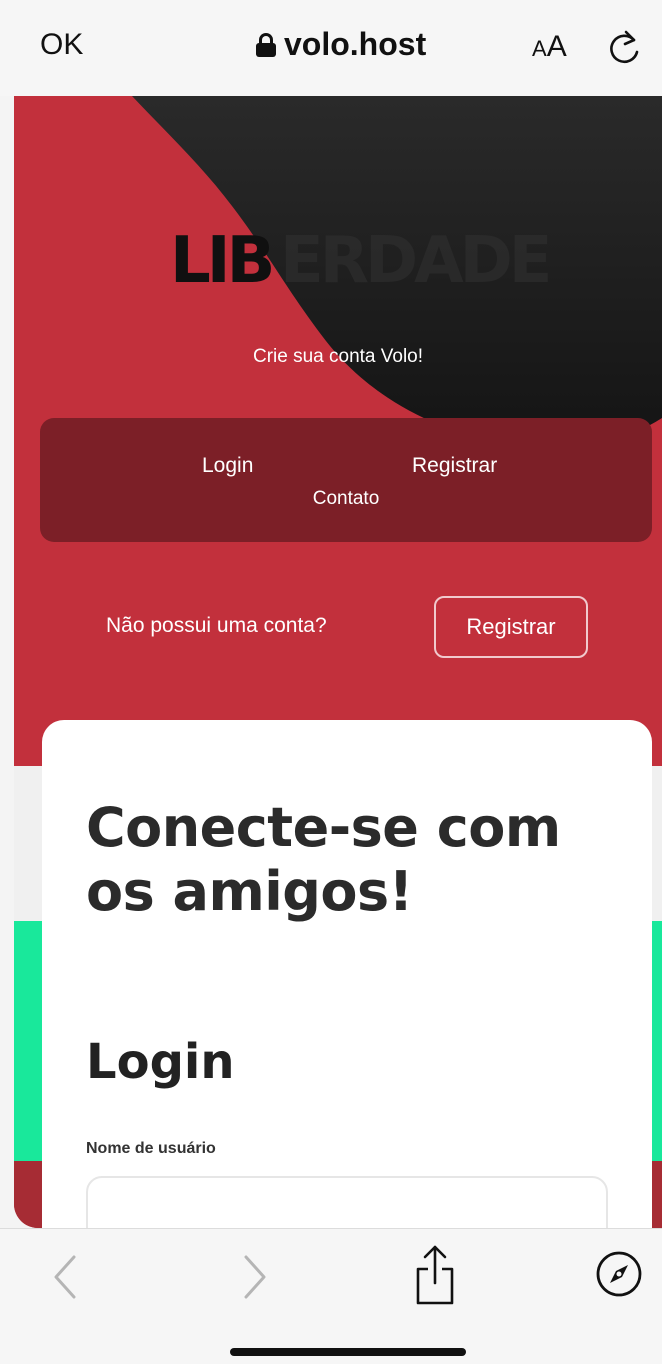  What do you see at coordinates (619, 1274) in the screenshot?
I see `compass-icon` at bounding box center [619, 1274].